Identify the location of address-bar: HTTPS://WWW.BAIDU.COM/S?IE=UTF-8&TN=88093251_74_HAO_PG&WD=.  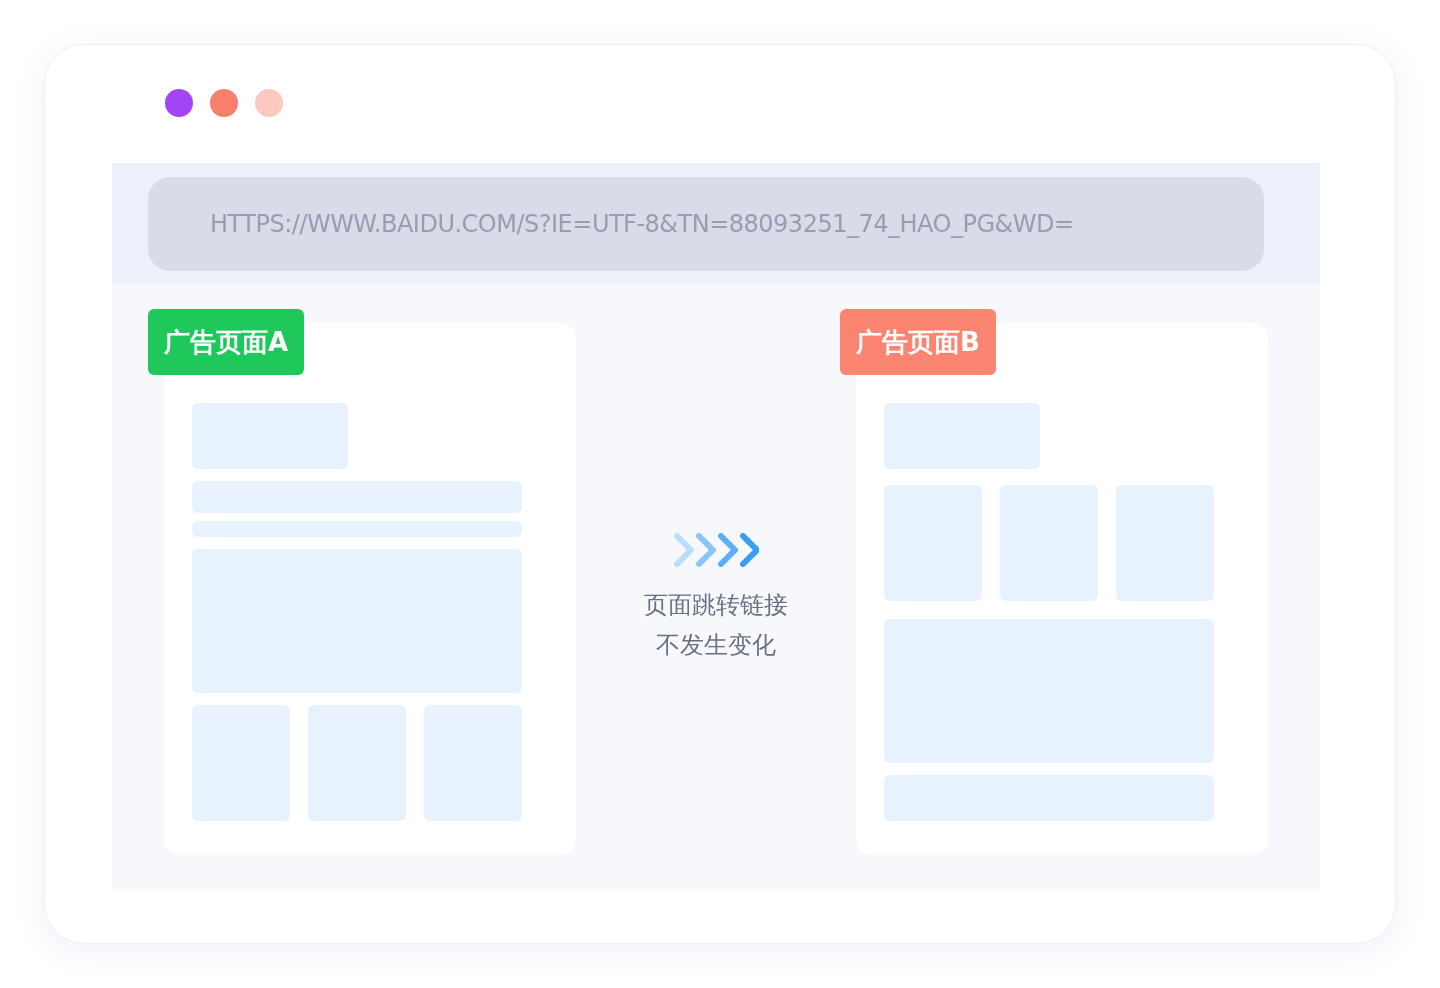
(706, 224).